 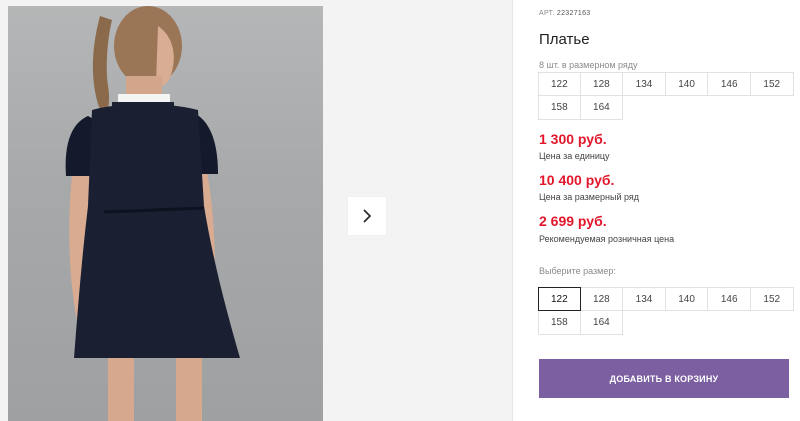 I want to click on pack-price-label: Цена за размерный ряд, so click(x=589, y=197).